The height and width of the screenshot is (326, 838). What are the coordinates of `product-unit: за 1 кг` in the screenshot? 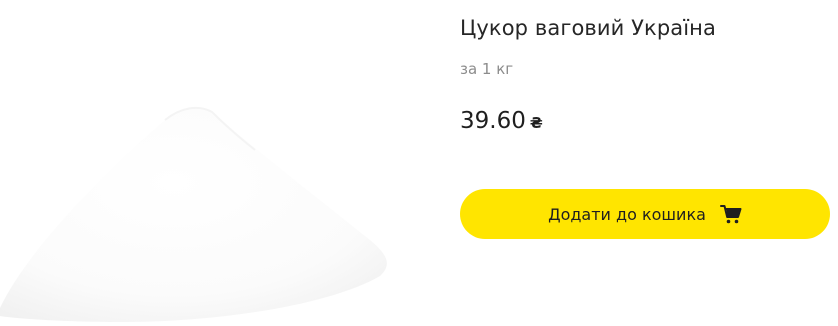 It's located at (487, 69).